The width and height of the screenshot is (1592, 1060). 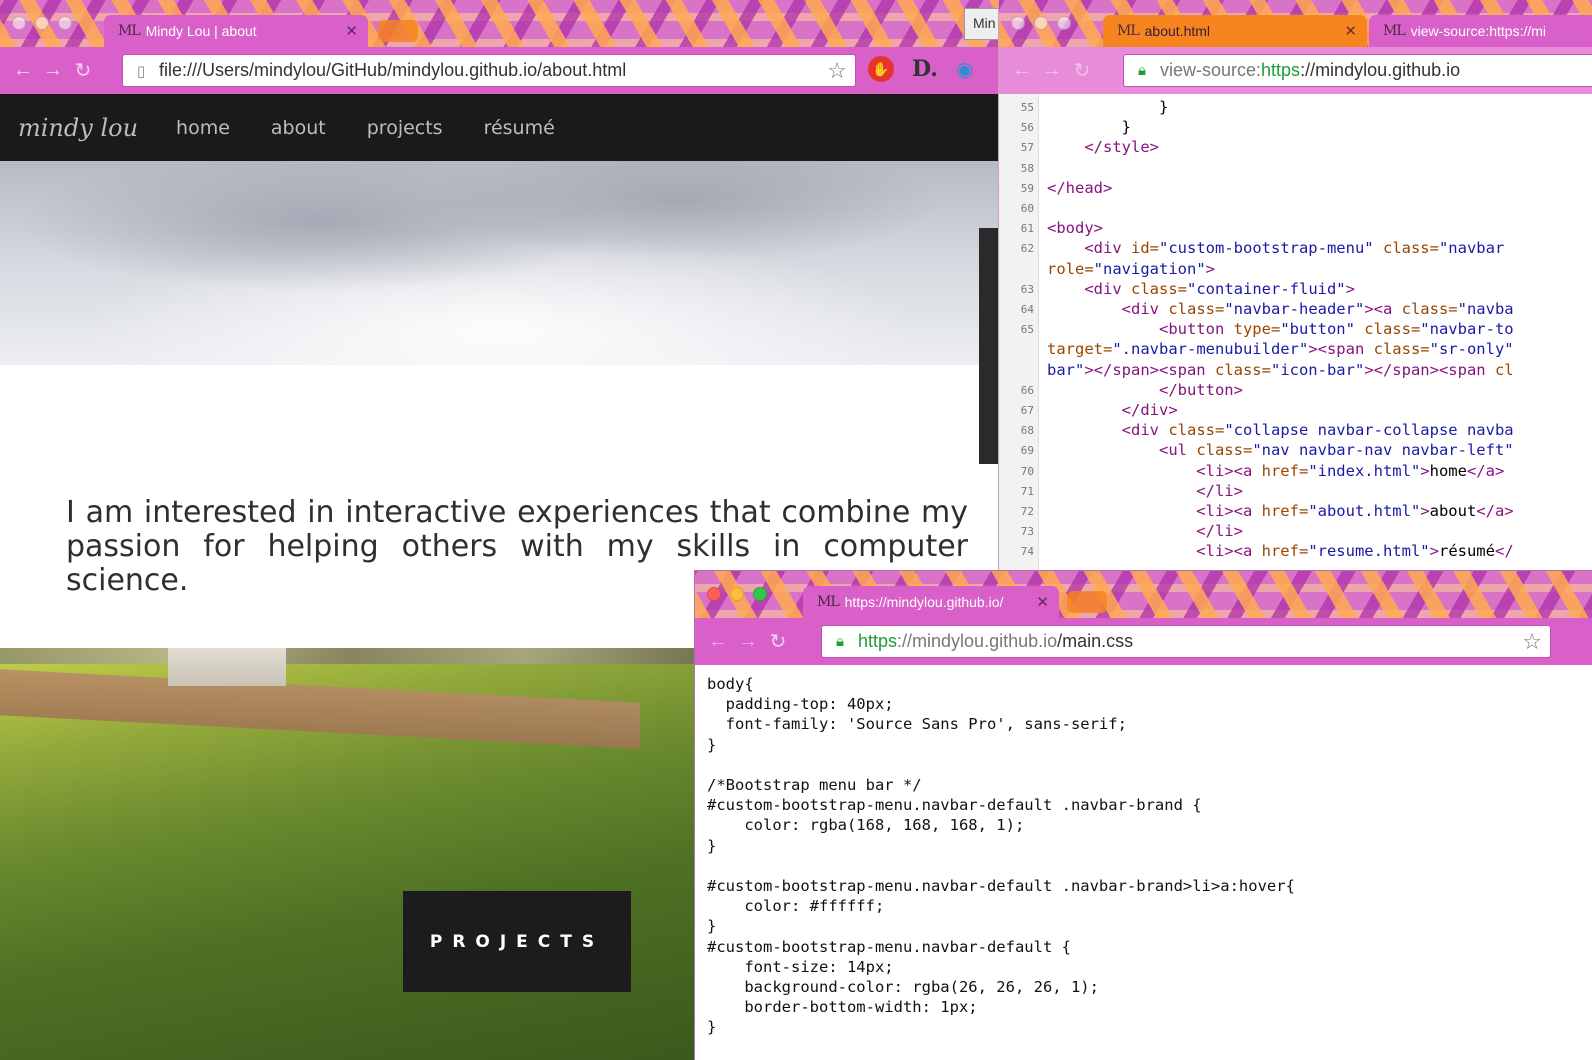 What do you see at coordinates (1112, 410) in the screenshot?
I see `code-token: </div>` at bounding box center [1112, 410].